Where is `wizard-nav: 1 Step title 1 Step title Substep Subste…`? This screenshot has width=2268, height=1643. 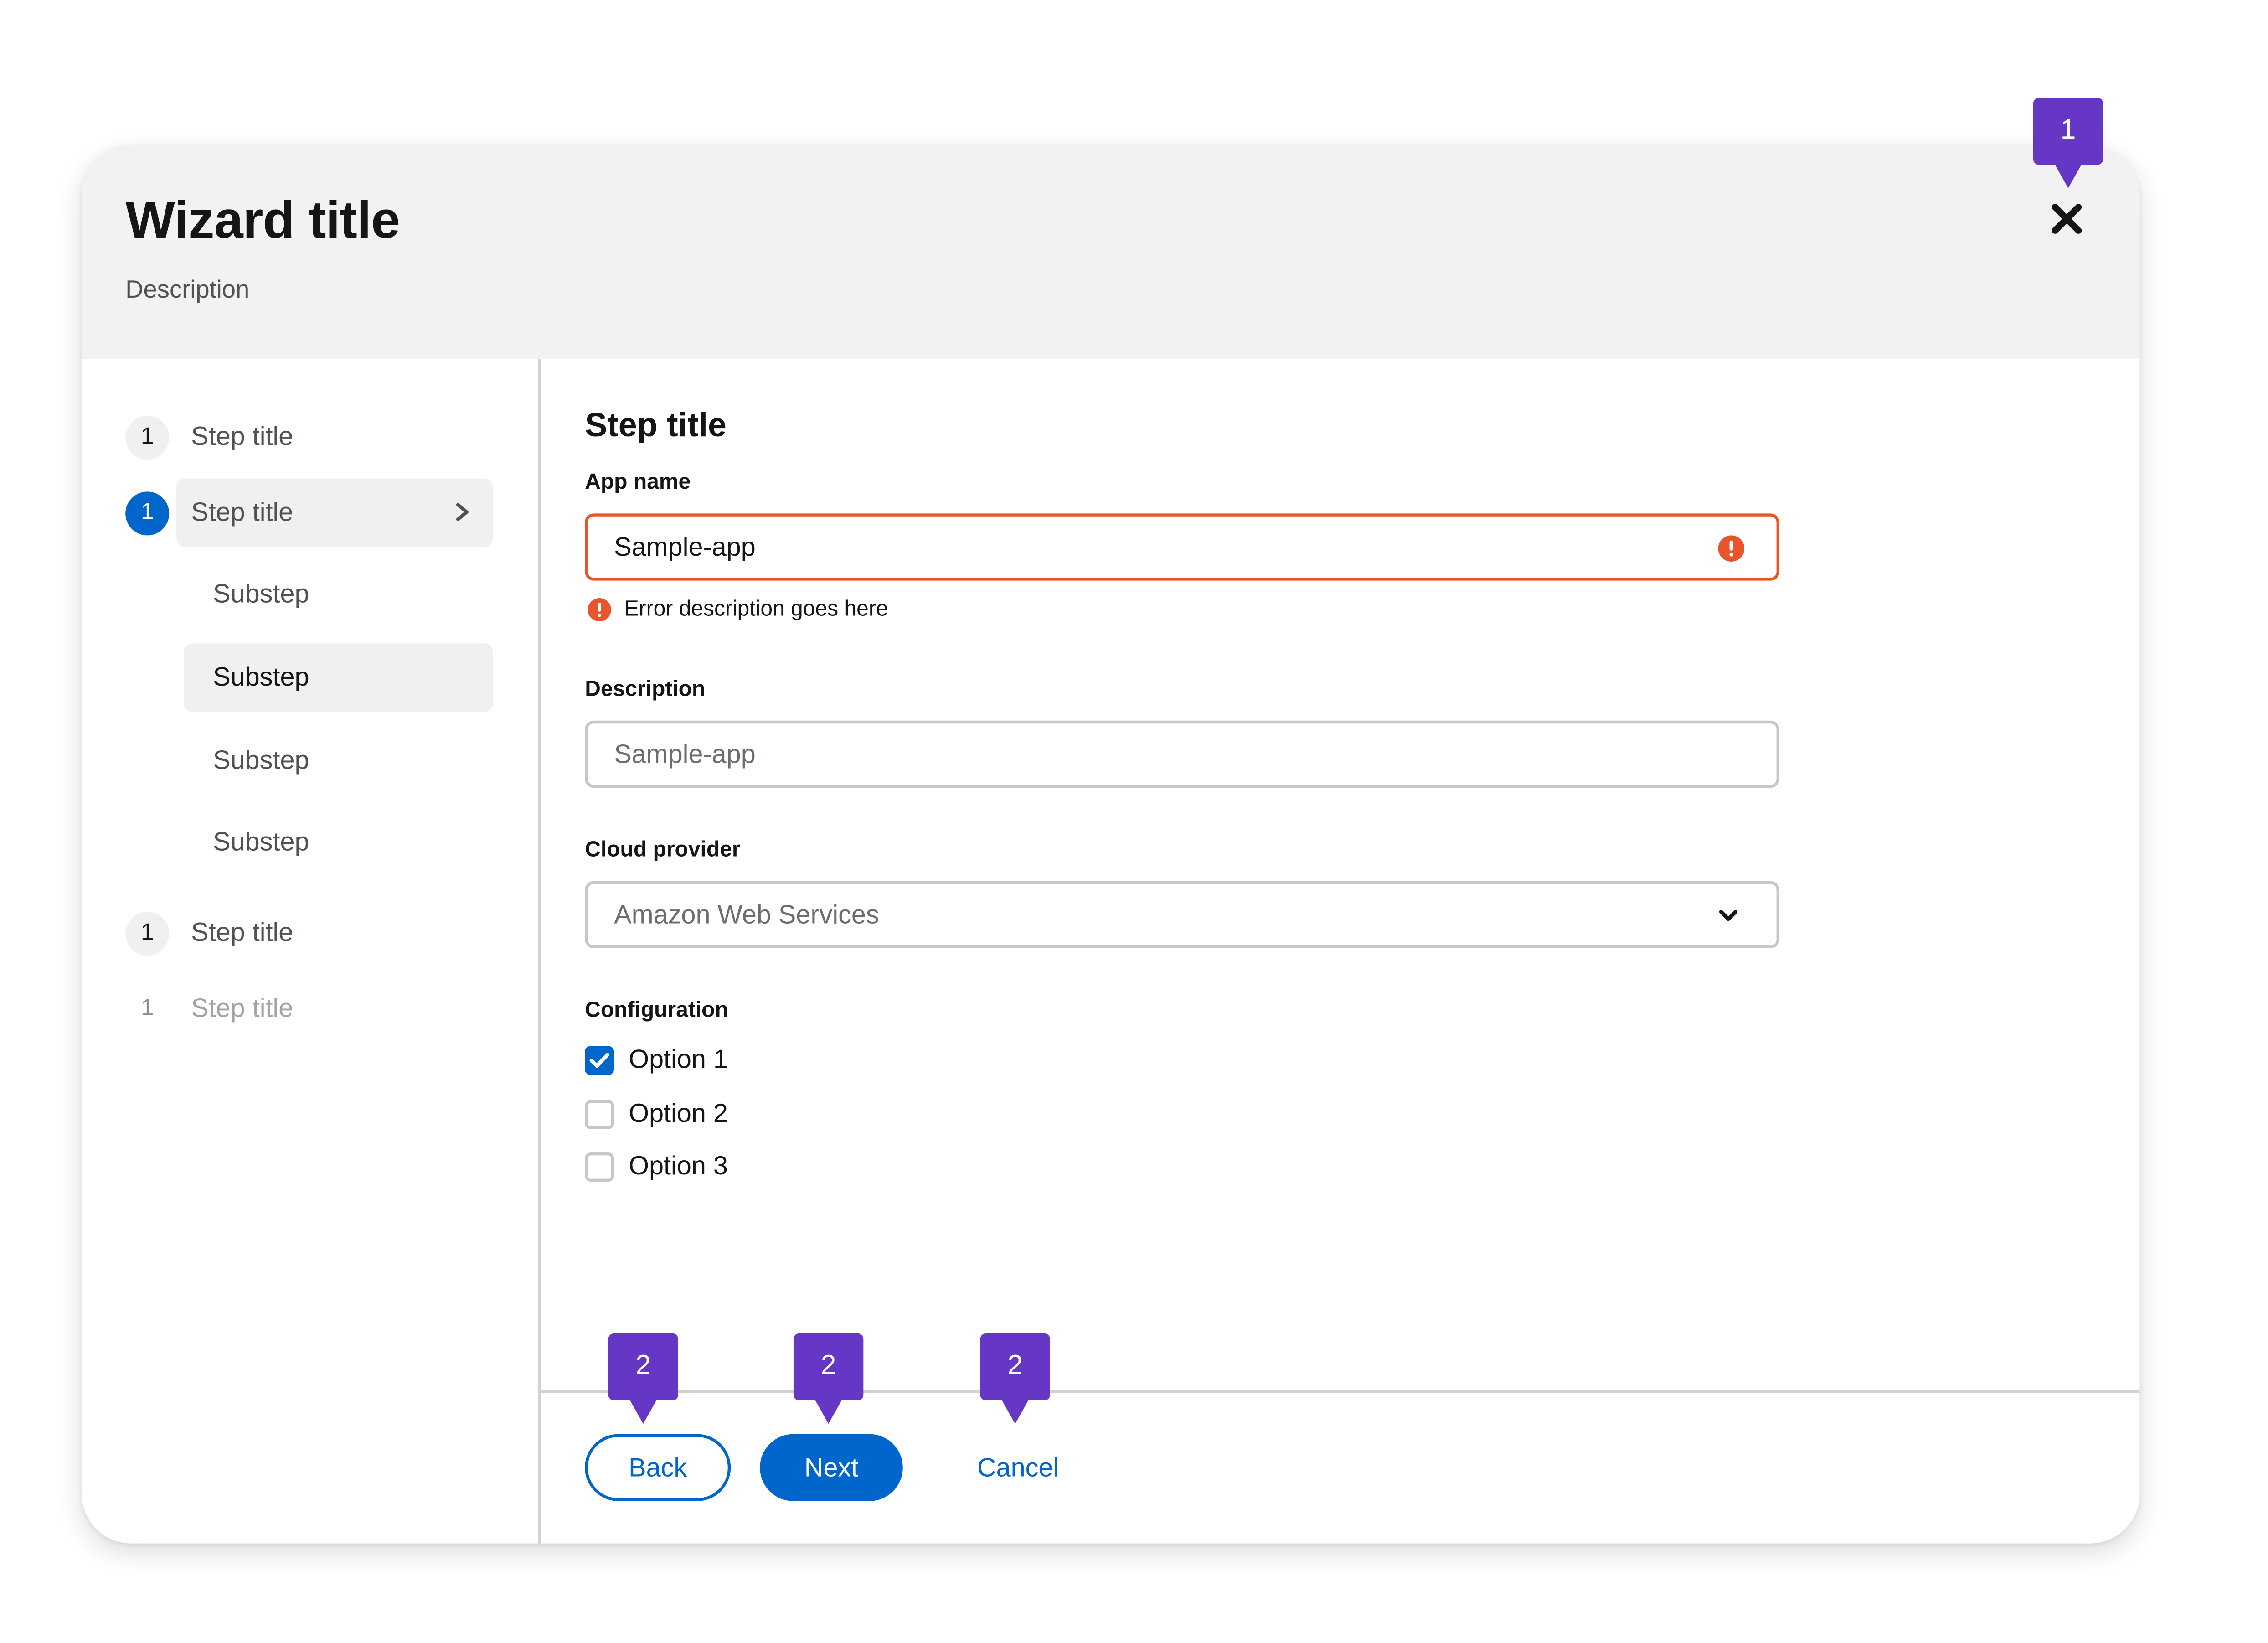
wizard-nav: 1 Step title 1 Step title Substep Subste… is located at coordinates (311, 951).